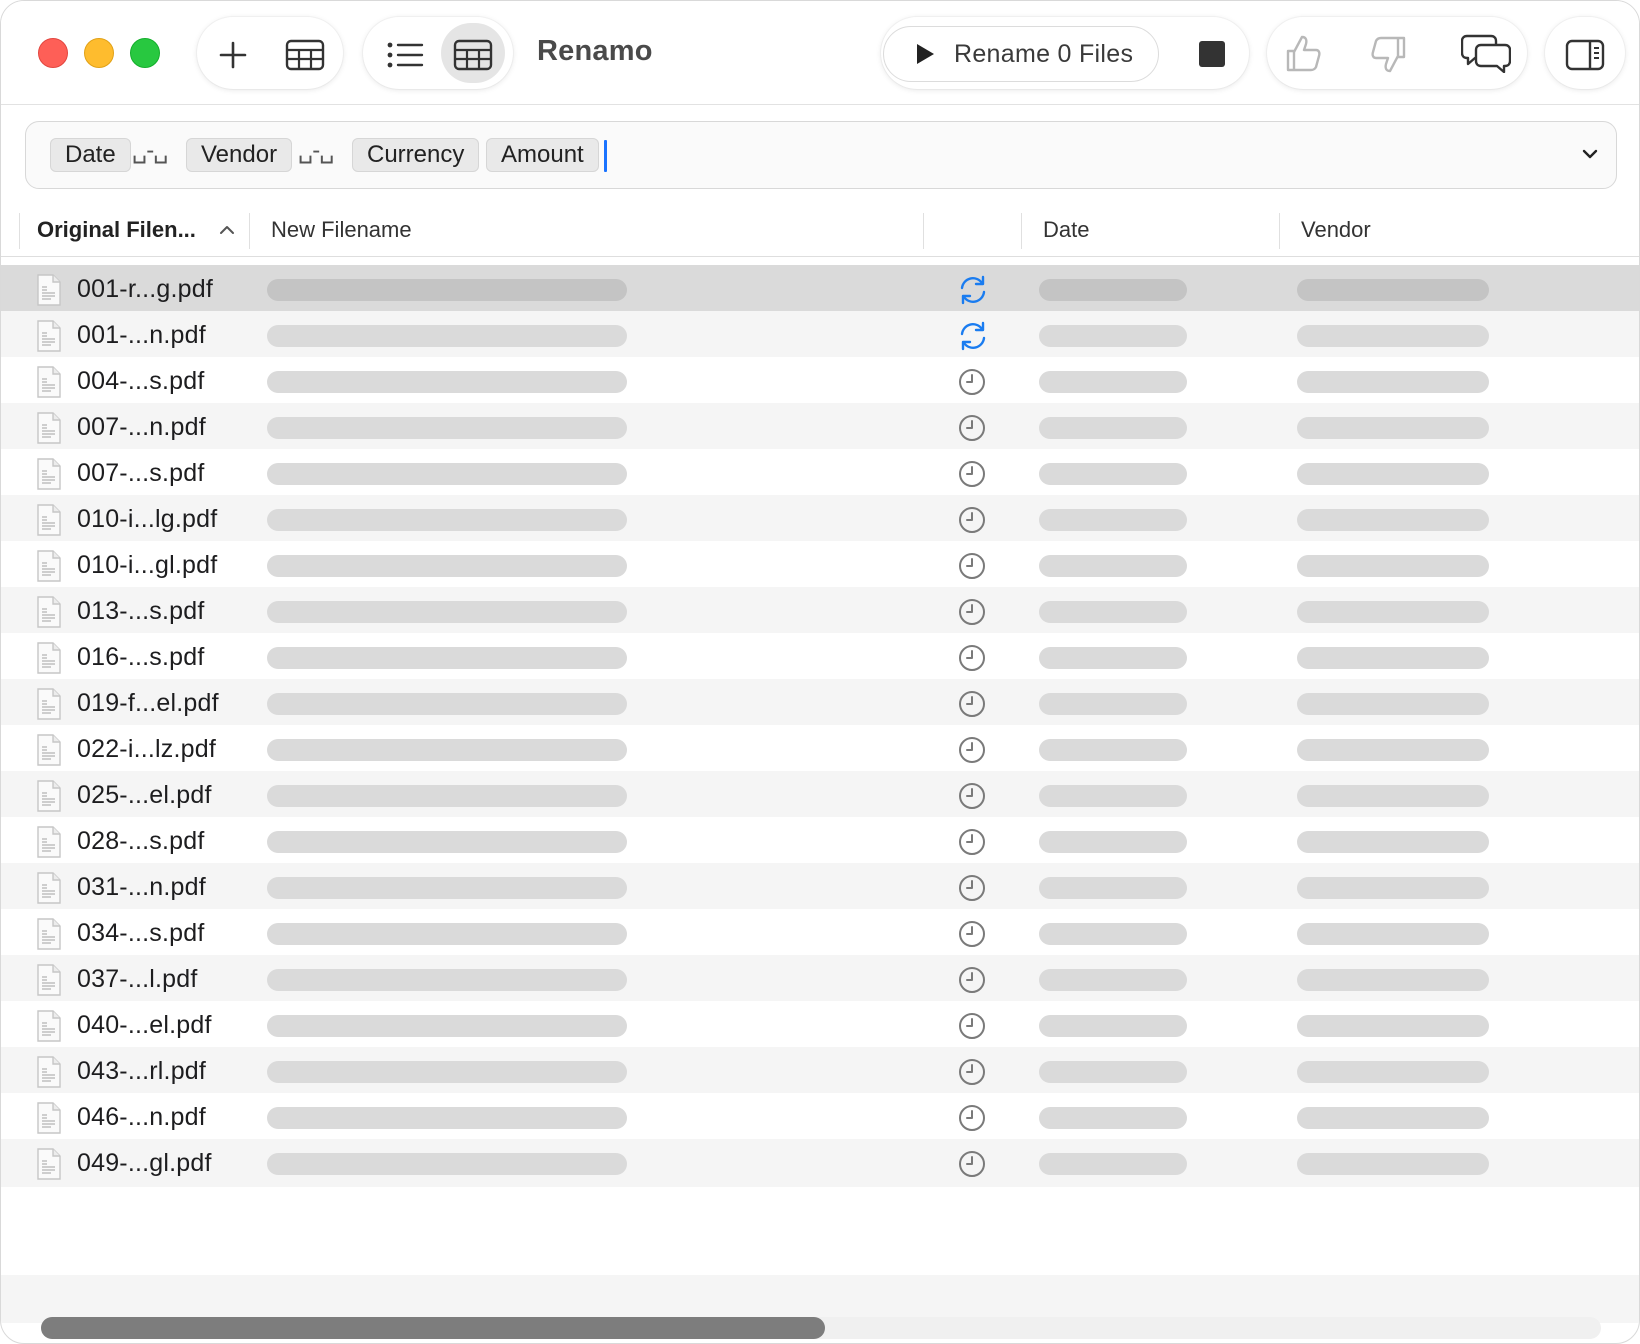  Describe the element at coordinates (820, 381) in the screenshot. I see `table-row: 004-...s.pdf` at that location.